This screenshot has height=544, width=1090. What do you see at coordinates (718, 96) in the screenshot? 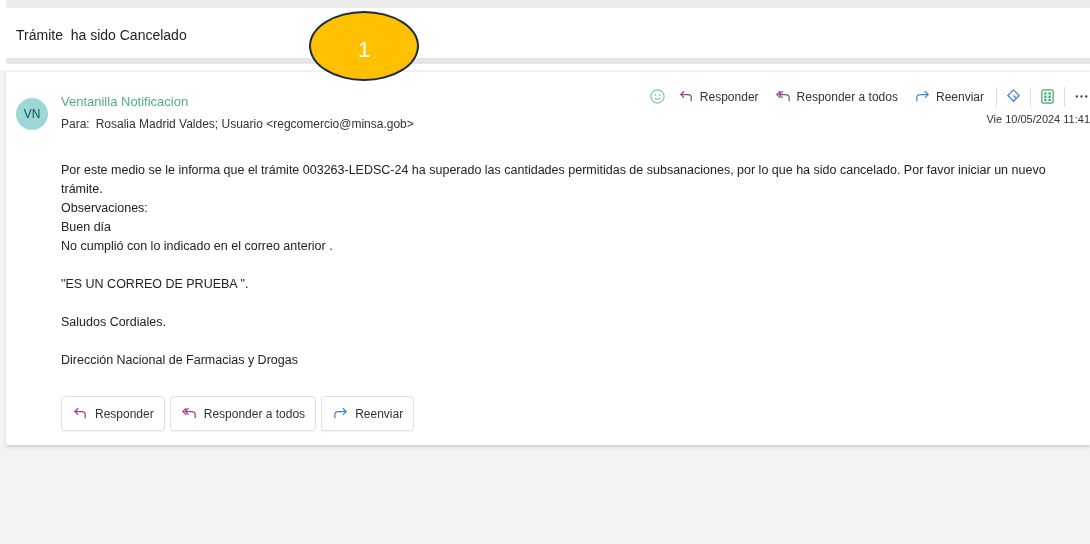
I see `toolbar-button: Responder` at bounding box center [718, 96].